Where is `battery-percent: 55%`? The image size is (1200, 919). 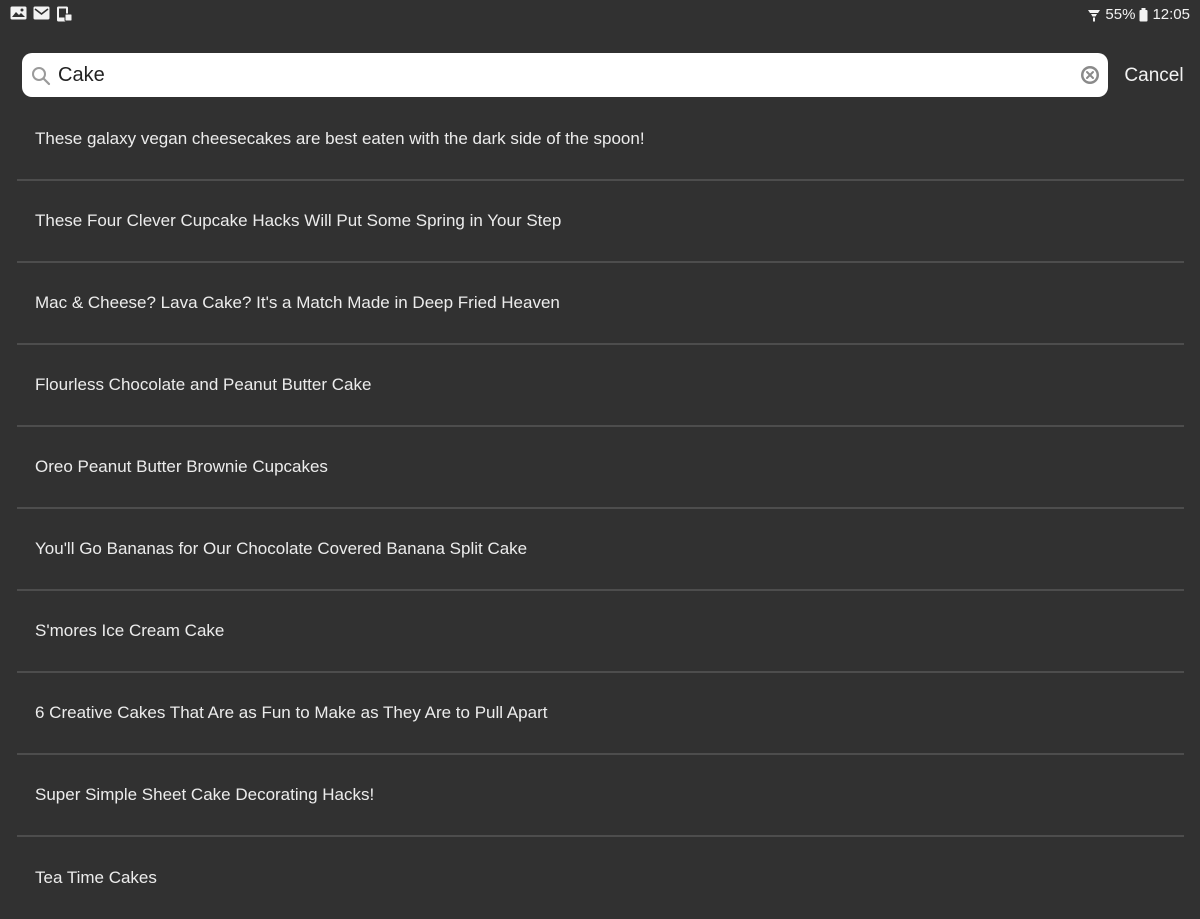
battery-percent: 55% is located at coordinates (1120, 14).